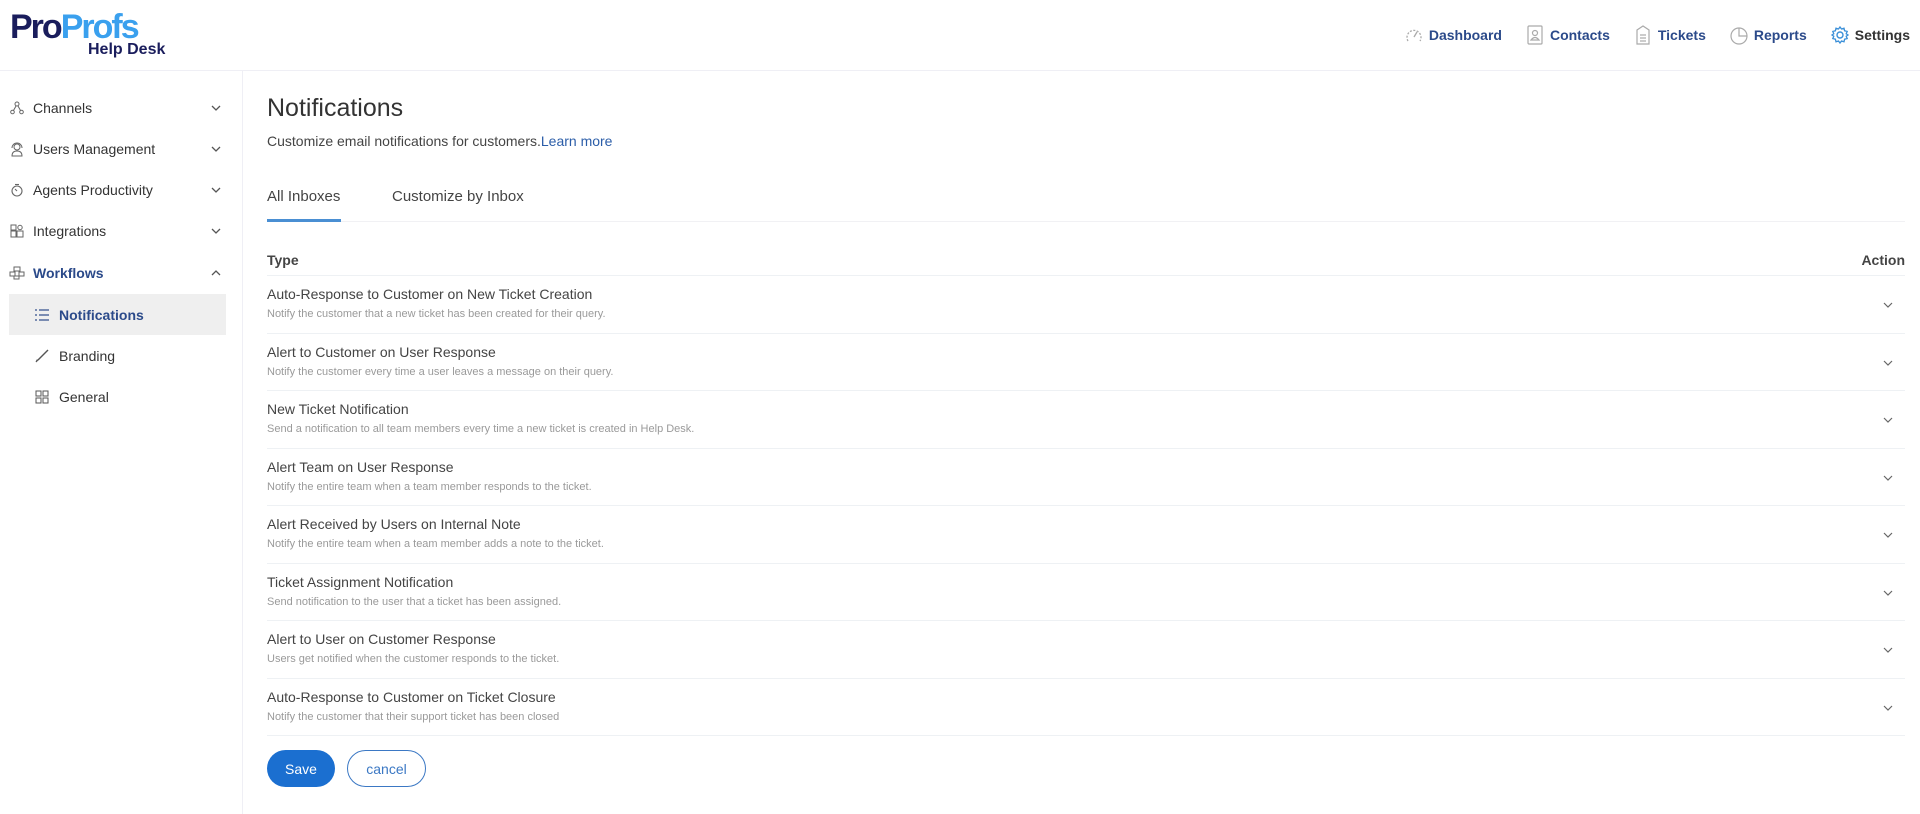 The image size is (1920, 814). I want to click on notification-title: Alert Received by Users on Internal Note, so click(394, 524).